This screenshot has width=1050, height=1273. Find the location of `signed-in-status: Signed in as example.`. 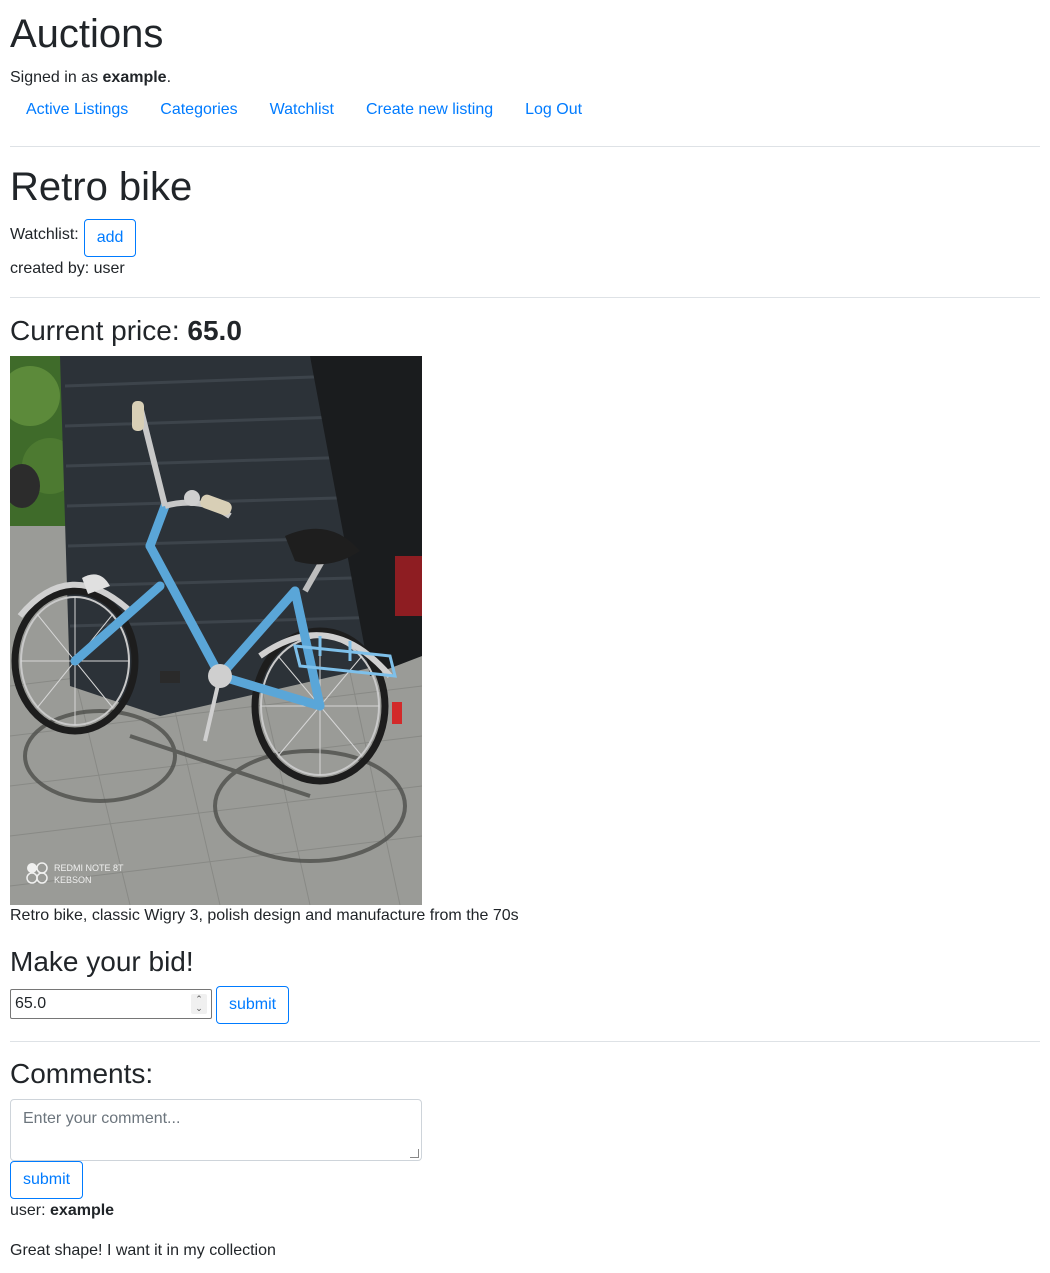

signed-in-status: Signed in as example. is located at coordinates (90, 78).